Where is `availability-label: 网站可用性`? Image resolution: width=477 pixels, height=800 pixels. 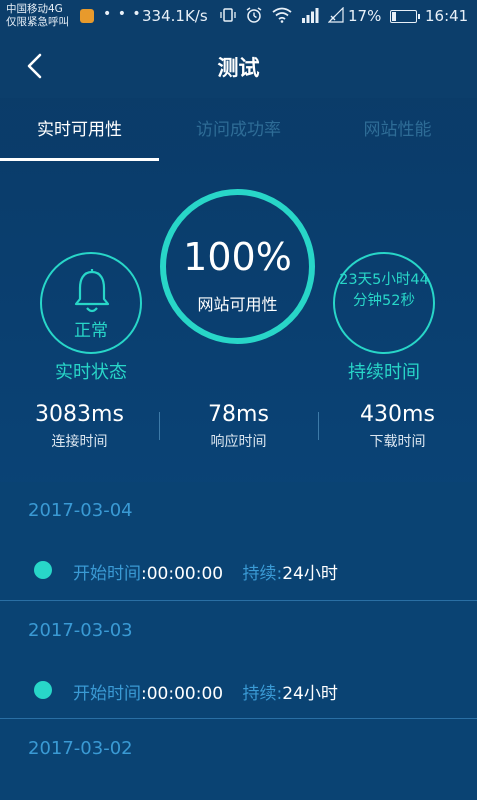
availability-label: 网站可用性 is located at coordinates (237, 304).